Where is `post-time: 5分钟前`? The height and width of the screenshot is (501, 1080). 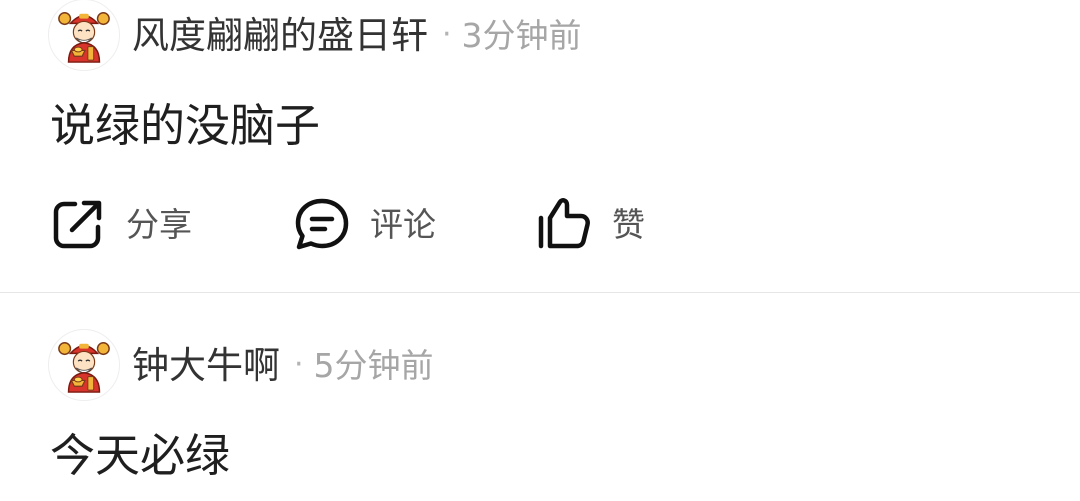
post-time: 5分钟前 is located at coordinates (373, 365).